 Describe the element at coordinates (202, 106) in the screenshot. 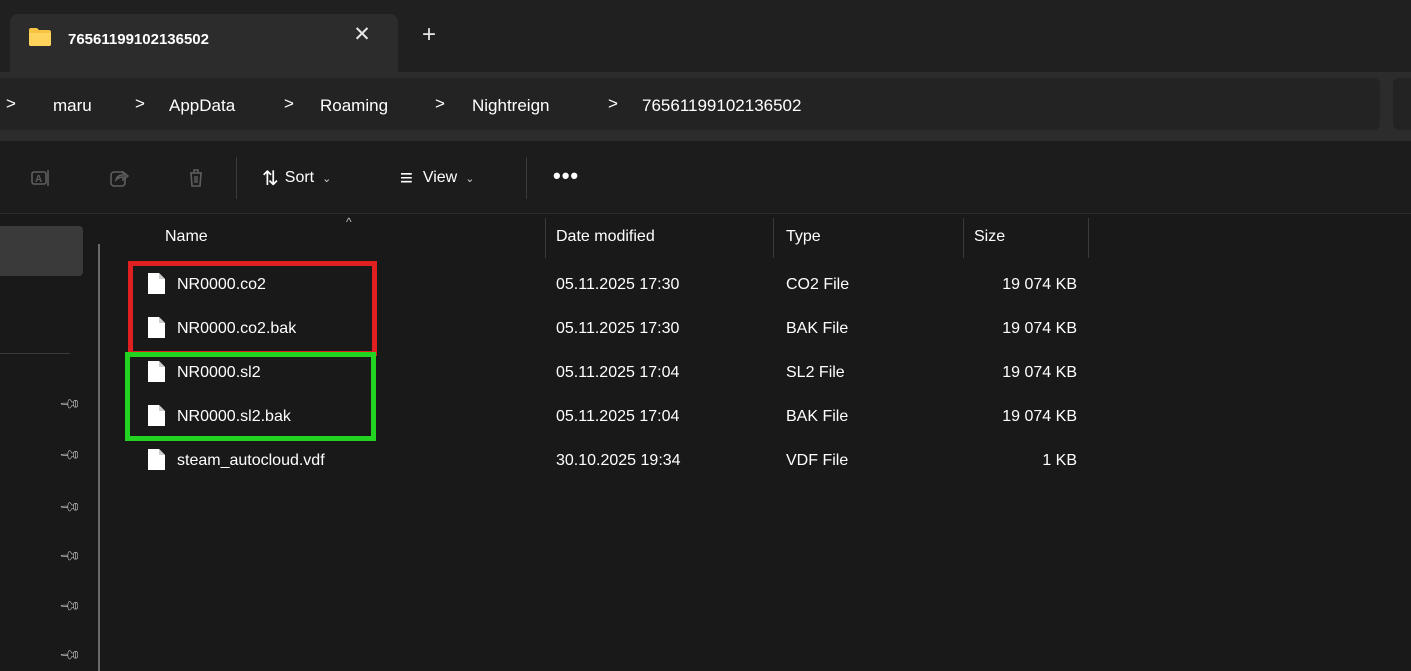

I see `breadcrumb-item-appdata: AppData` at that location.